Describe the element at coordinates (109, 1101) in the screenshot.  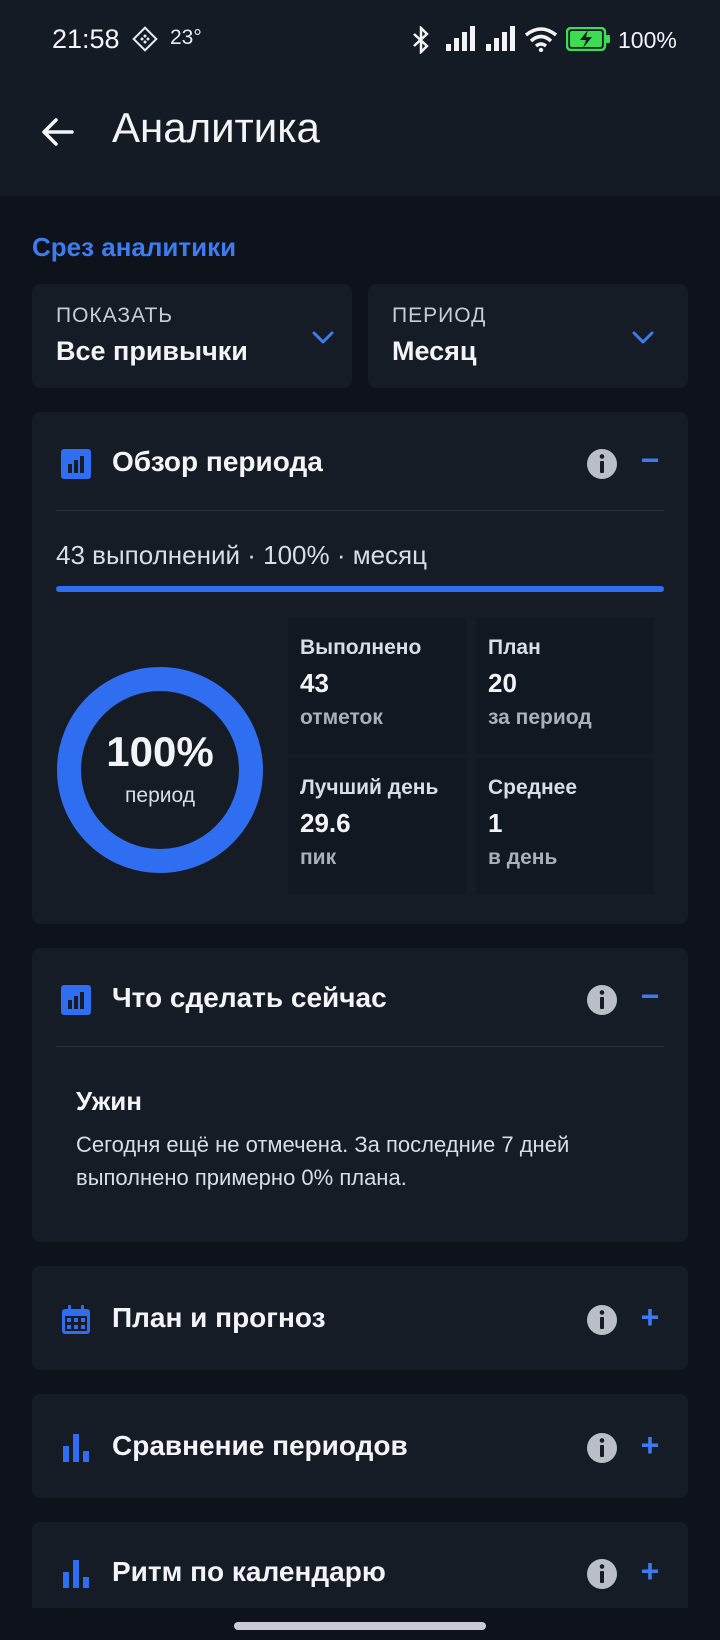
I see `habit-name: Ужин` at that location.